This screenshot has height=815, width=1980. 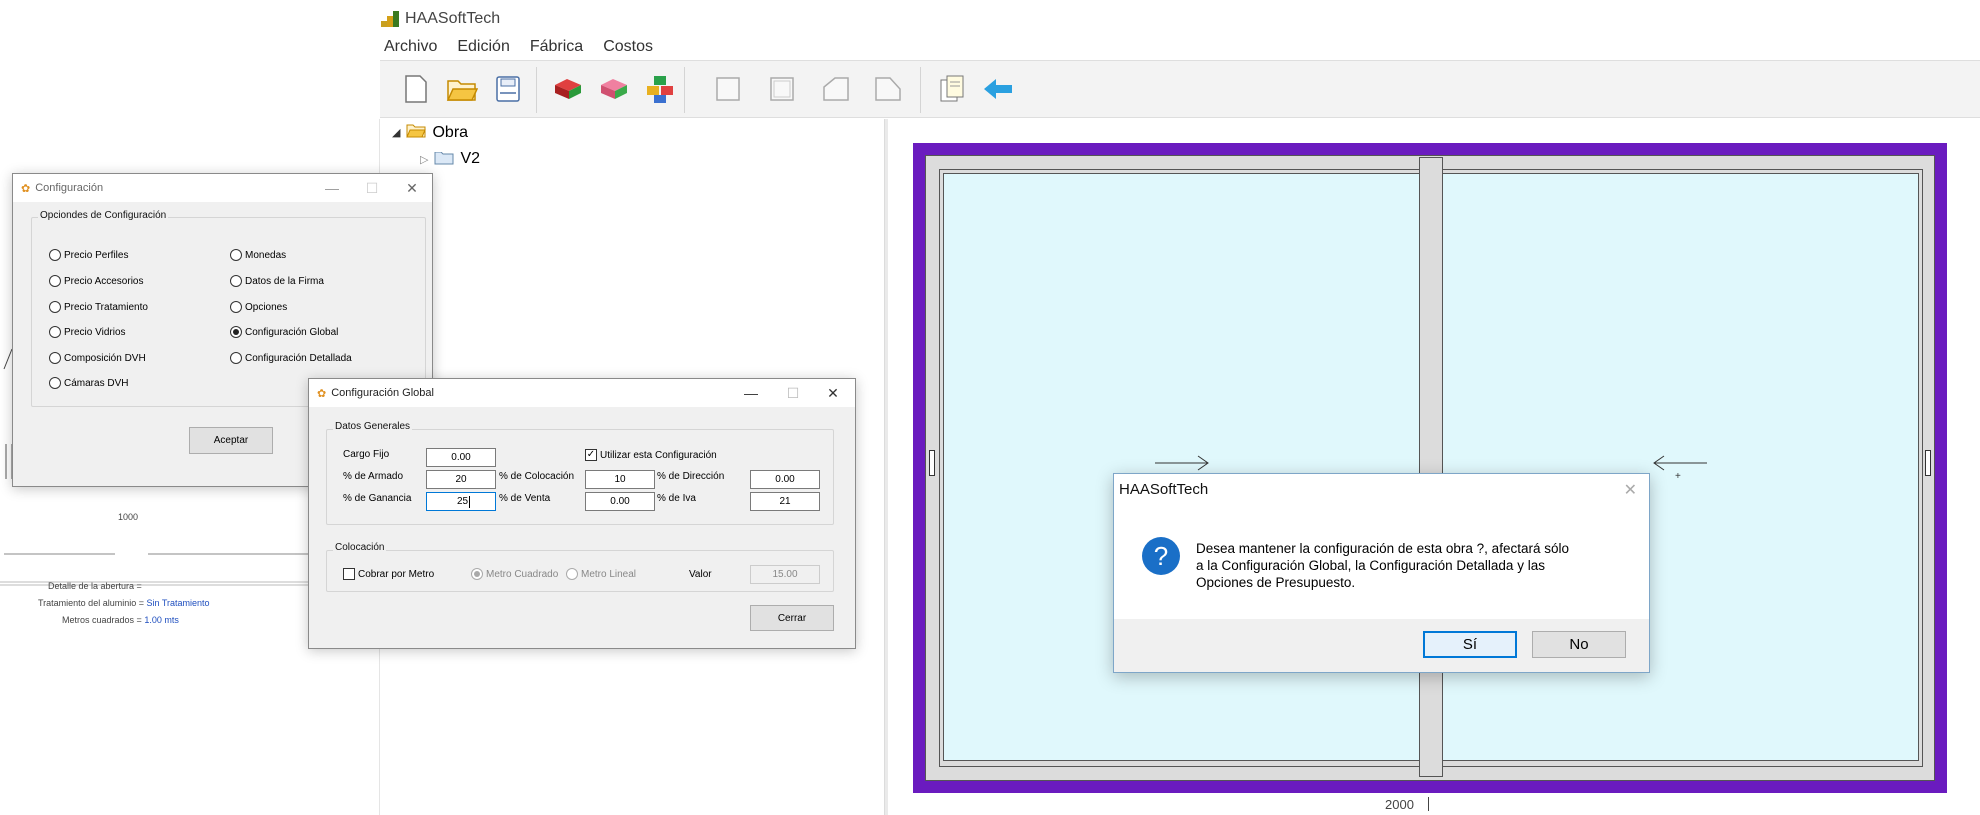 I want to click on dialog-footer: Sí No, so click(x=1381, y=645).